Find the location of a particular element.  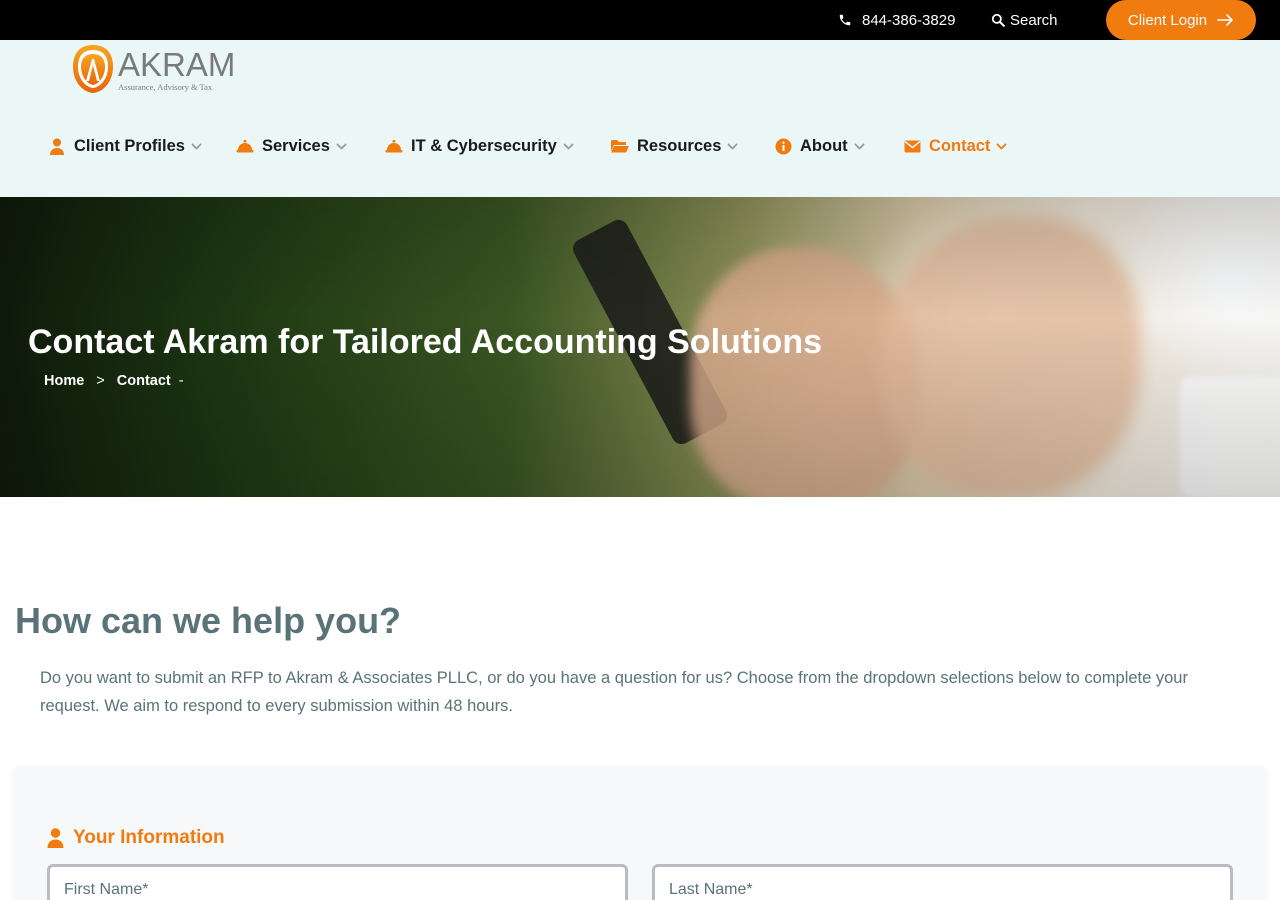

phone-link: 844-386-3829 is located at coordinates (896, 20).